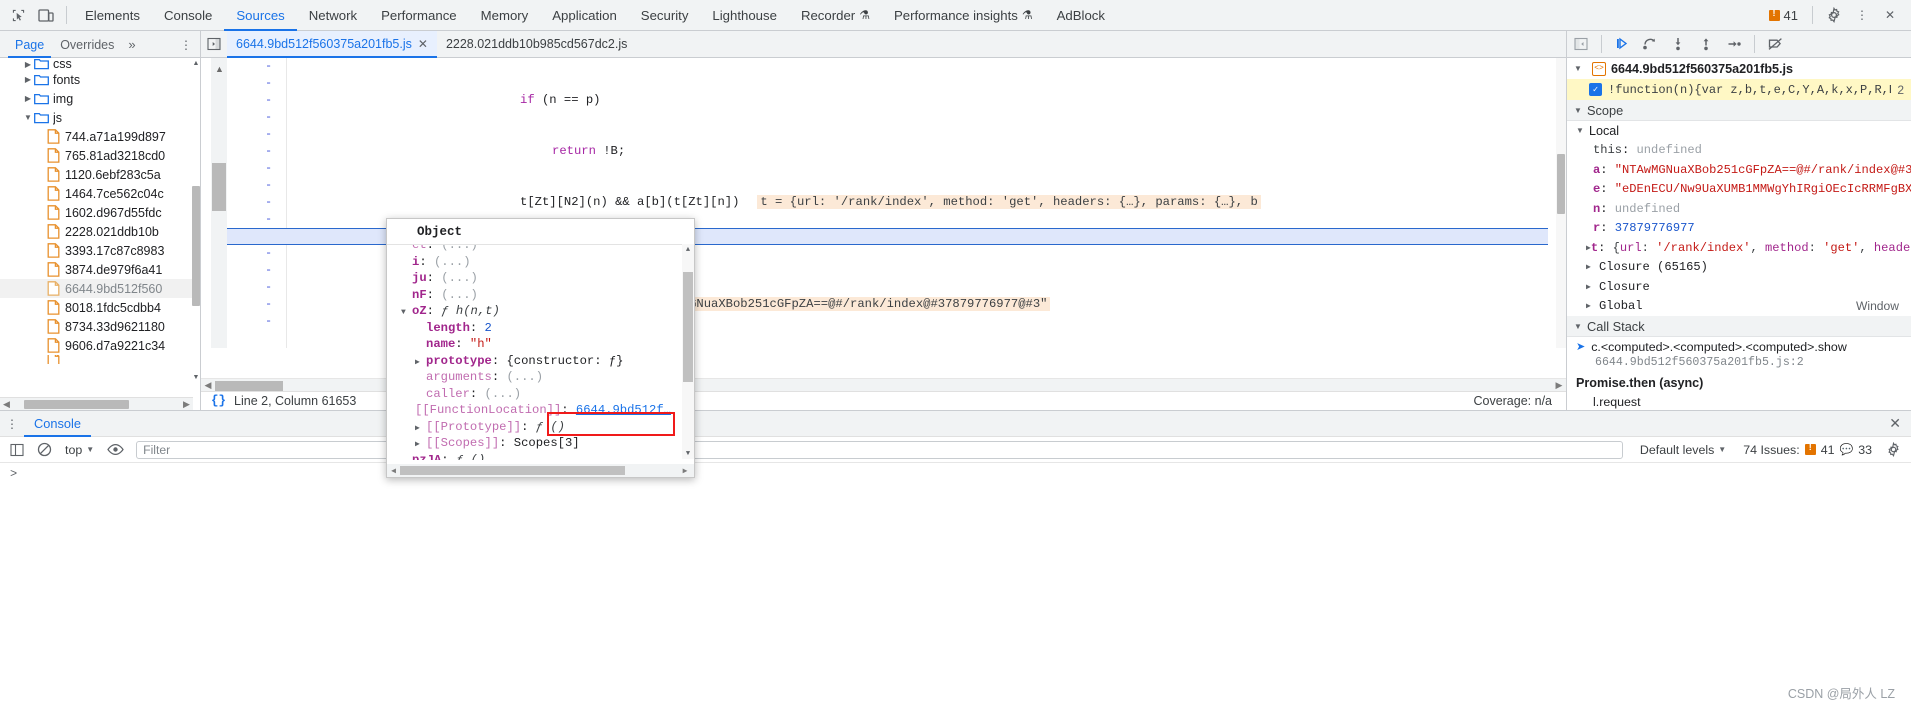 Image resolution: width=1911 pixels, height=710 pixels. I want to click on inspect-element-icon, so click(18, 15).